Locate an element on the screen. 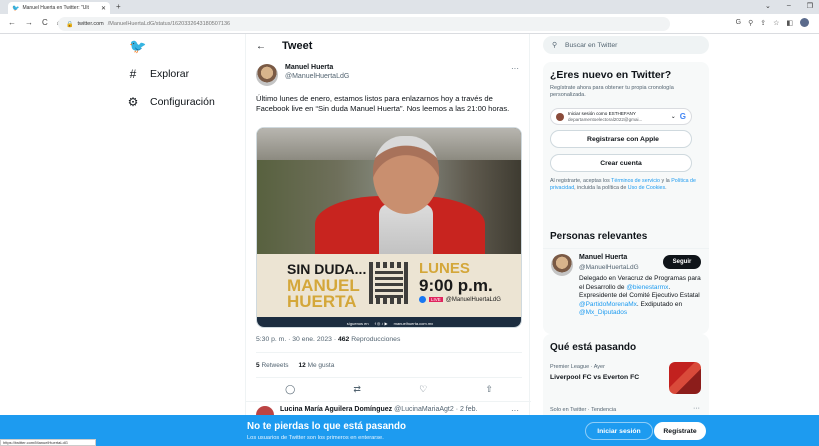 The height and width of the screenshot is (446, 819). footer-right: manuelhuerta.com.mx is located at coordinates (413, 323).